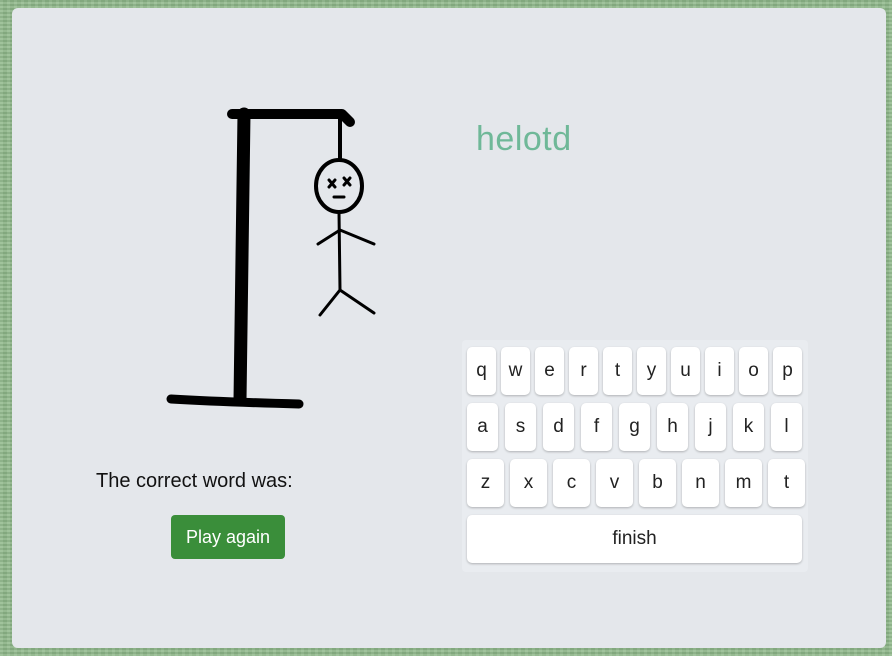 The width and height of the screenshot is (892, 656). I want to click on left-eye-x, so click(332, 183).